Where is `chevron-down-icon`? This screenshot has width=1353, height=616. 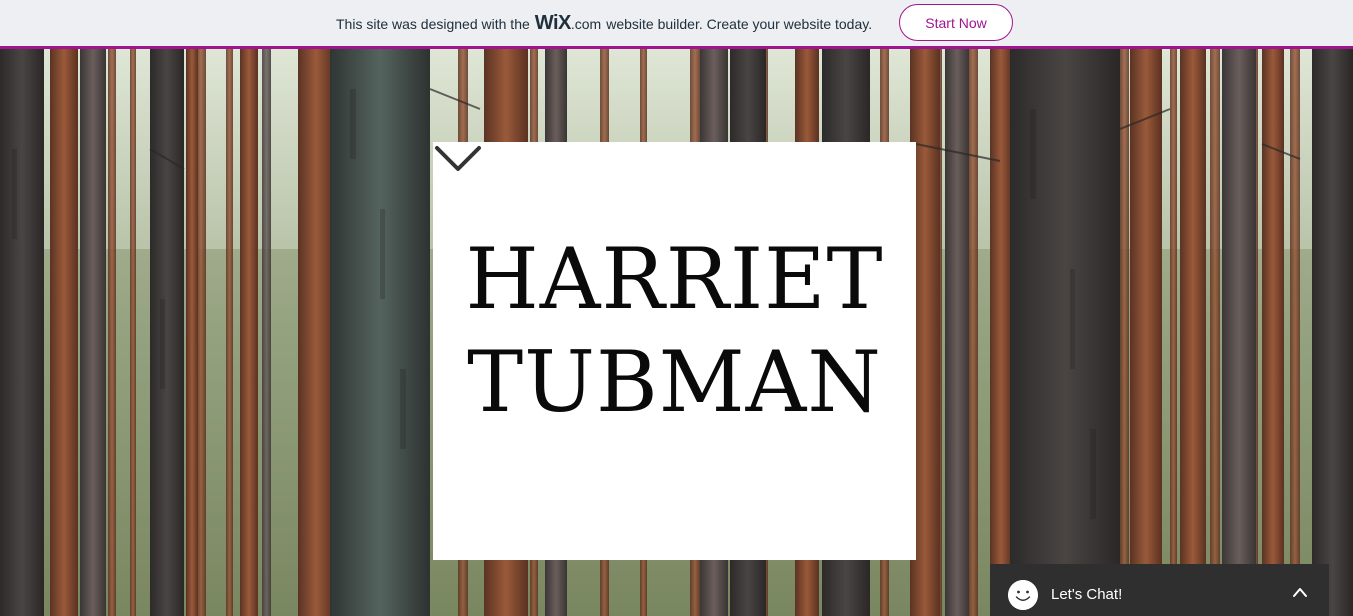
chevron-down-icon is located at coordinates (458, 159).